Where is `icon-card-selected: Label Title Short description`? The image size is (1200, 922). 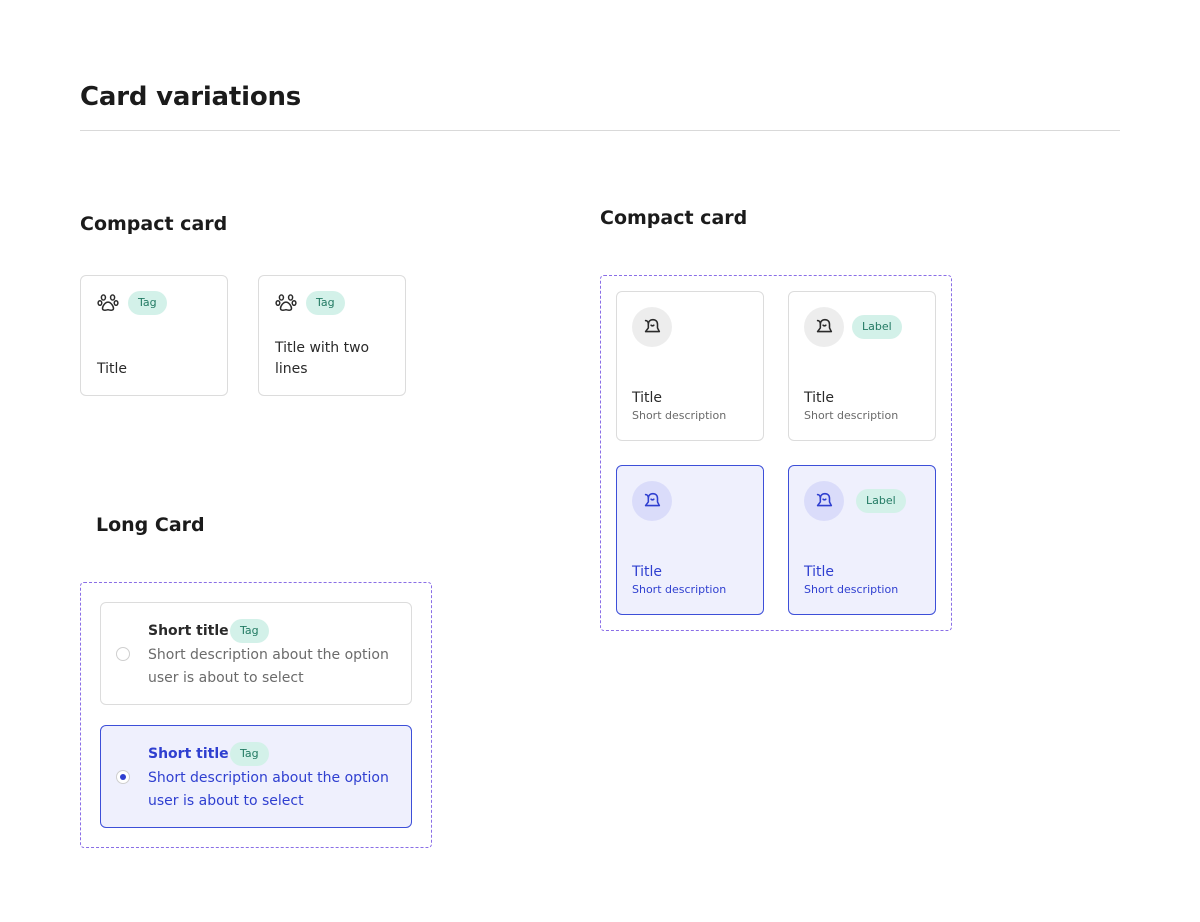 icon-card-selected: Label Title Short description is located at coordinates (862, 540).